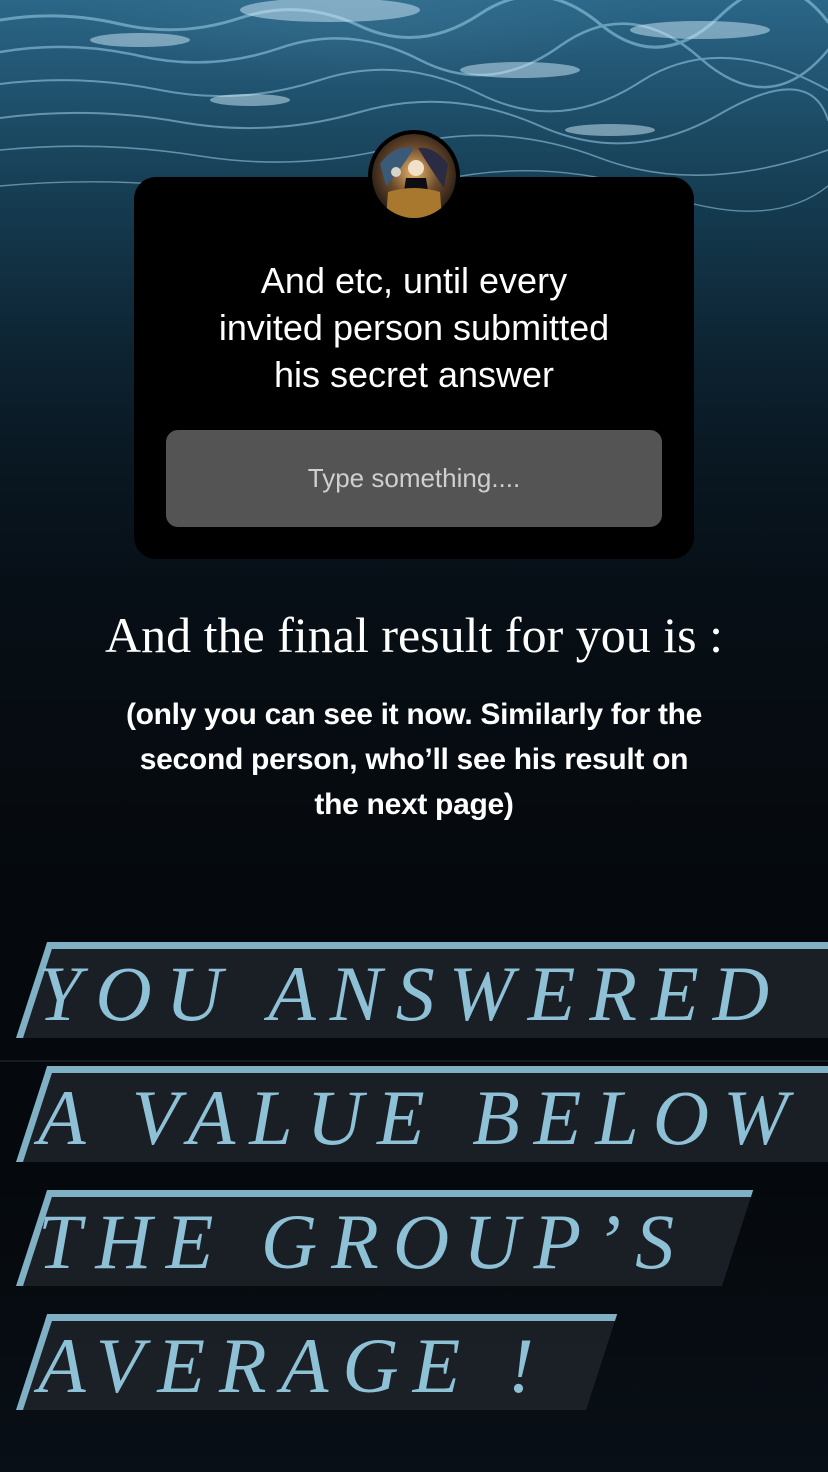  I want to click on profile-avatar-icon, so click(414, 176).